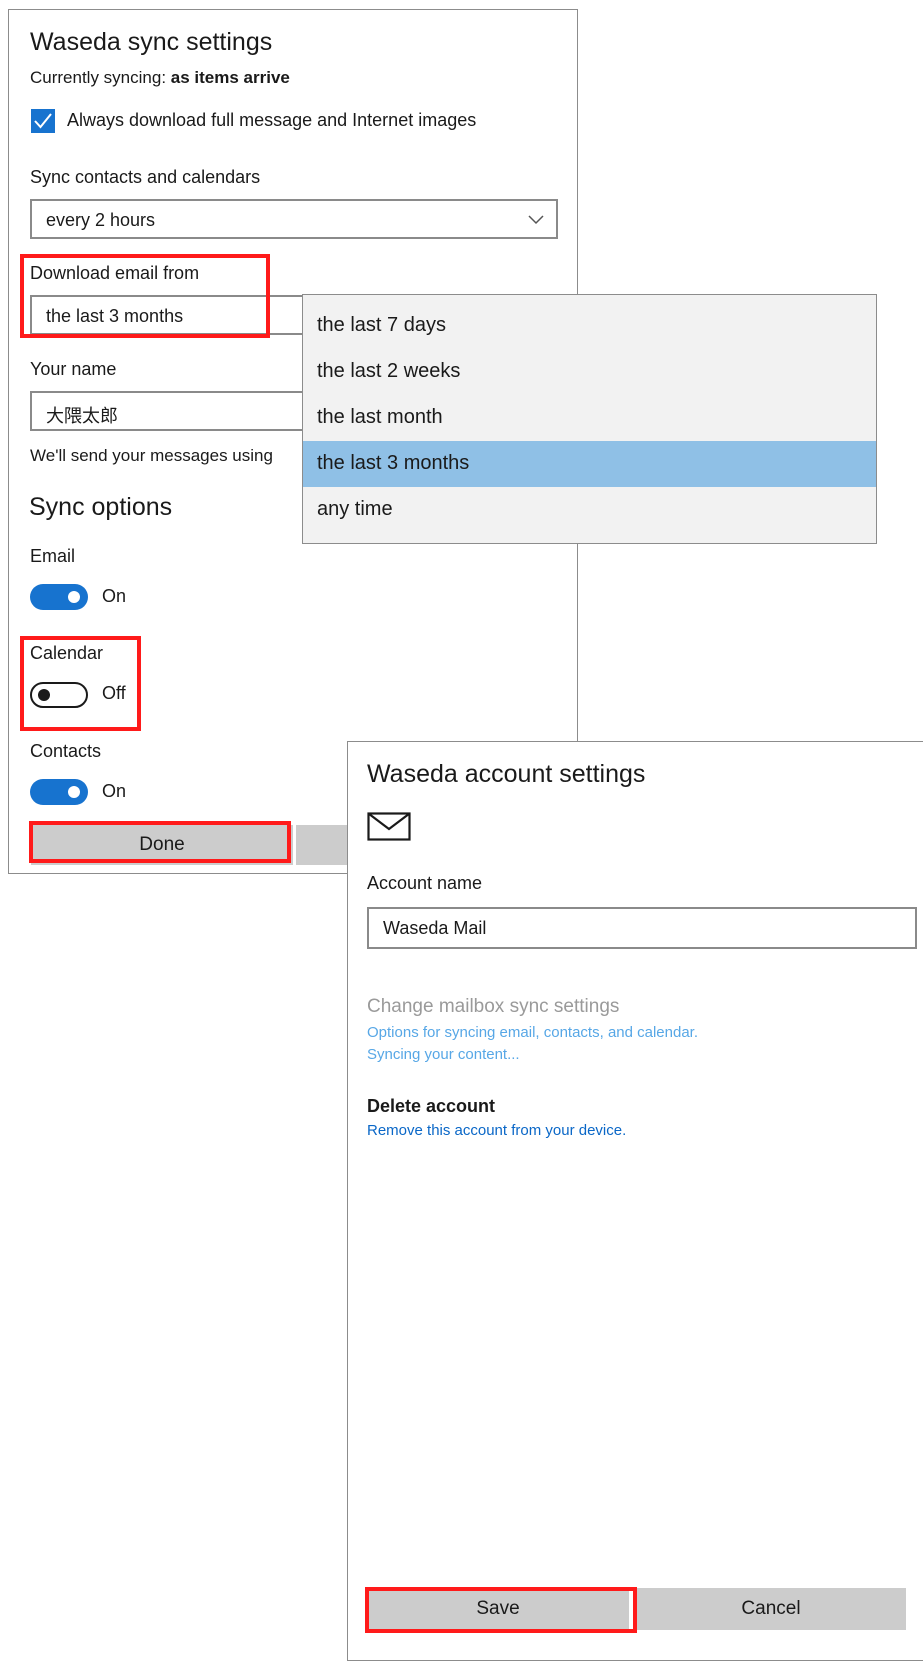 The height and width of the screenshot is (1661, 923). What do you see at coordinates (73, 369) in the screenshot?
I see `your-name-label: Your name` at bounding box center [73, 369].